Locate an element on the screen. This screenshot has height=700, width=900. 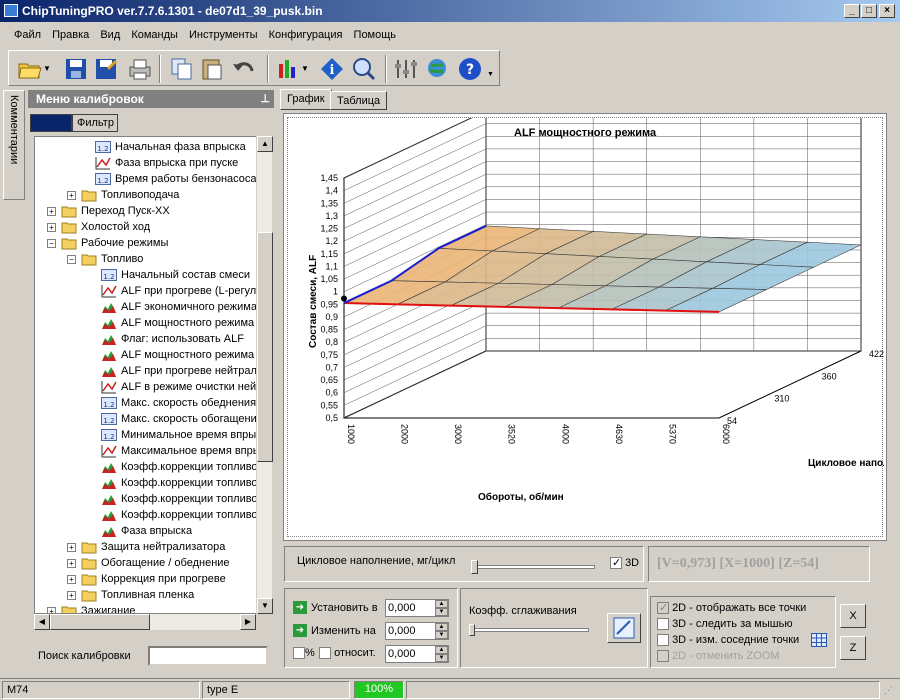
tree-item: Рабочие режимы is located at coordinates (114, 243).